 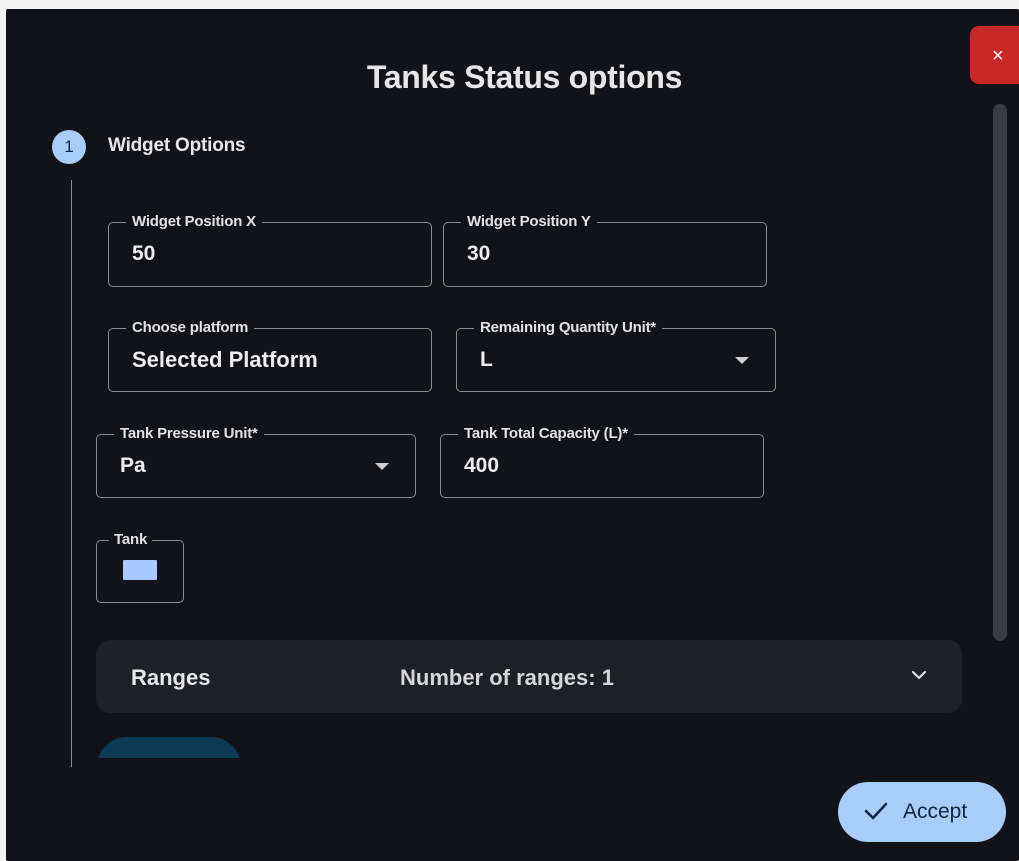 I want to click on choose-platform-field: Choose platform, so click(x=270, y=355).